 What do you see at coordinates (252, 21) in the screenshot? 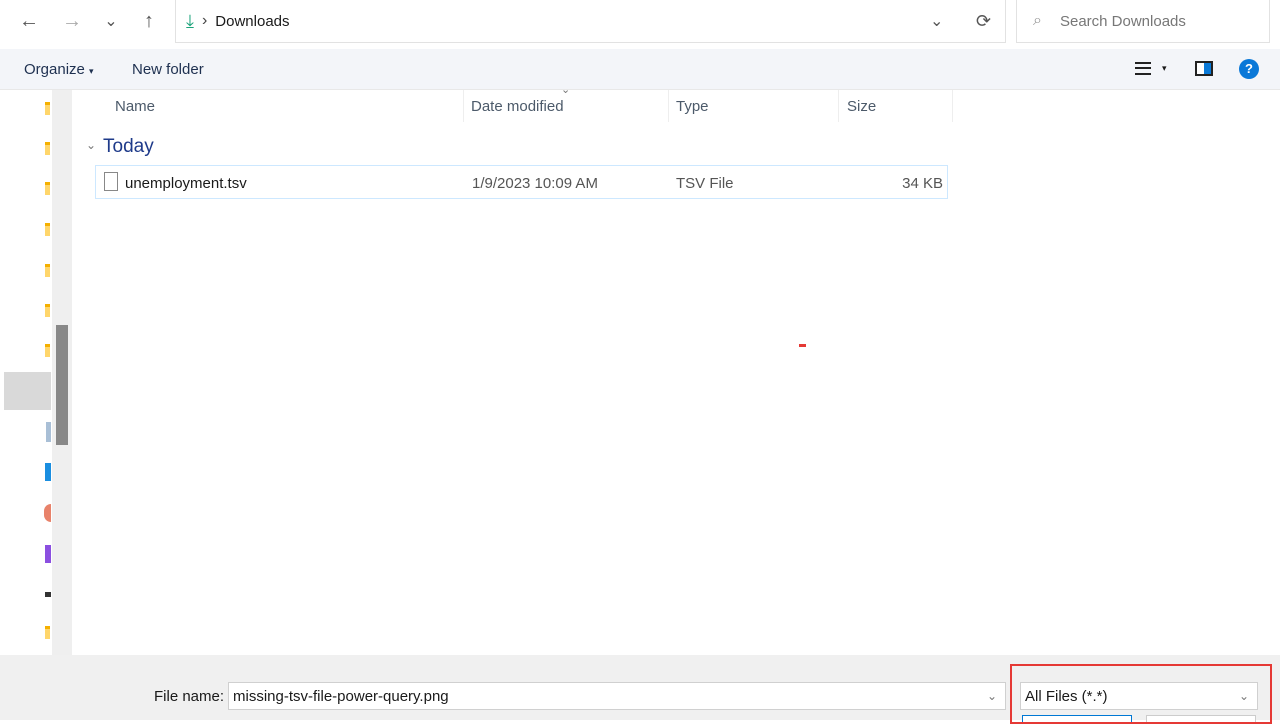
I see `breadcrumb-downloads: Downloads` at bounding box center [252, 21].